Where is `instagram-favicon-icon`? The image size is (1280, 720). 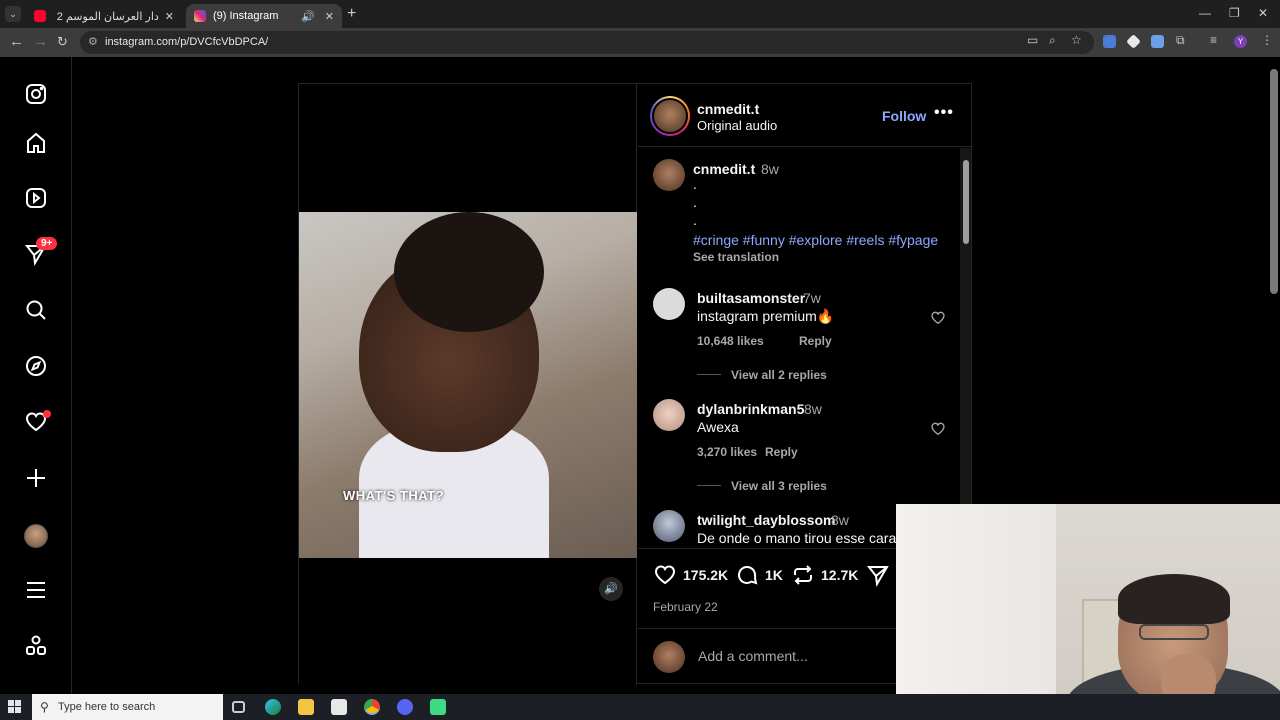
instagram-favicon-icon is located at coordinates (200, 16).